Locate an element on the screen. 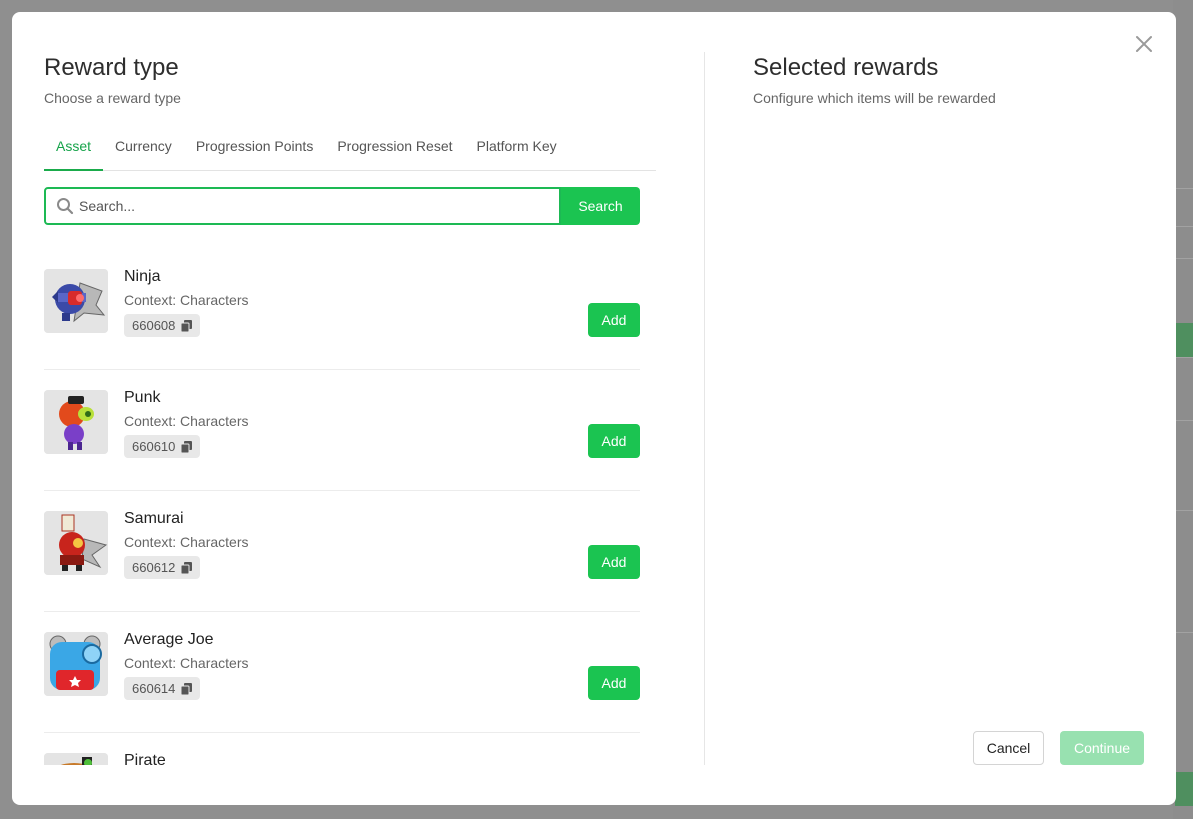 This screenshot has width=1193, height=819. panel-subtitle: Configure which items will be rewarded is located at coordinates (874, 98).